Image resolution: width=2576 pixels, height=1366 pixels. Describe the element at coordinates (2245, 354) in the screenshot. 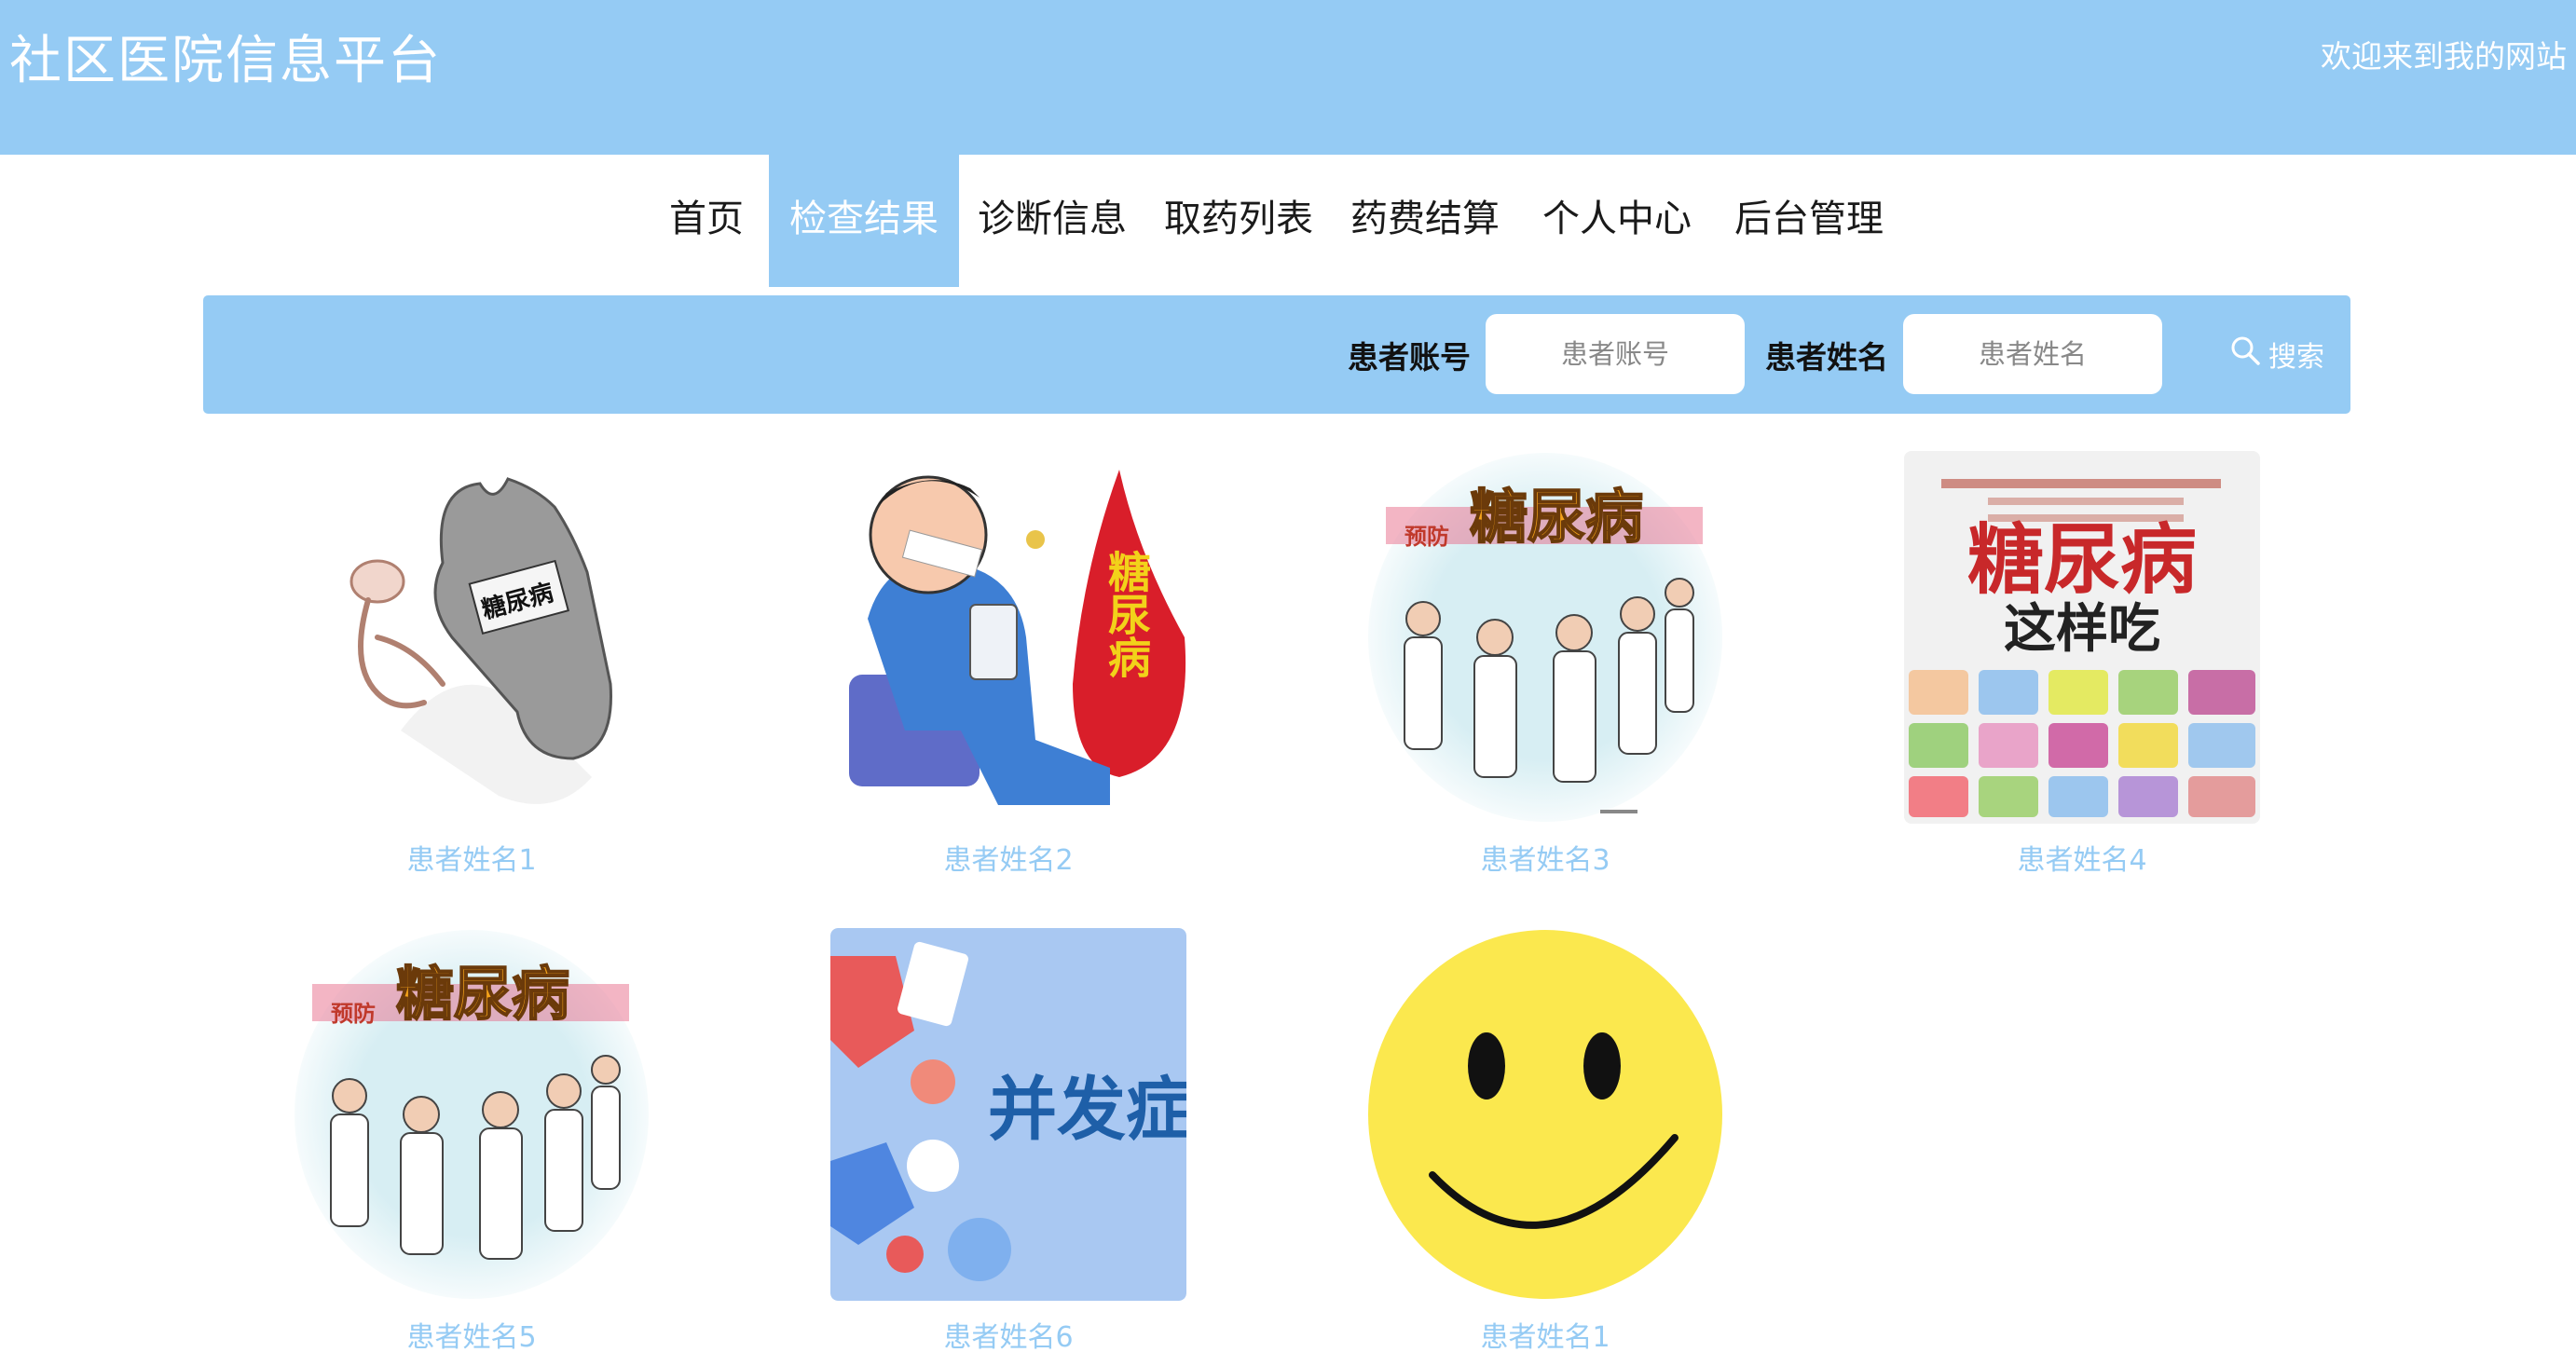

I see `search-icon` at that location.